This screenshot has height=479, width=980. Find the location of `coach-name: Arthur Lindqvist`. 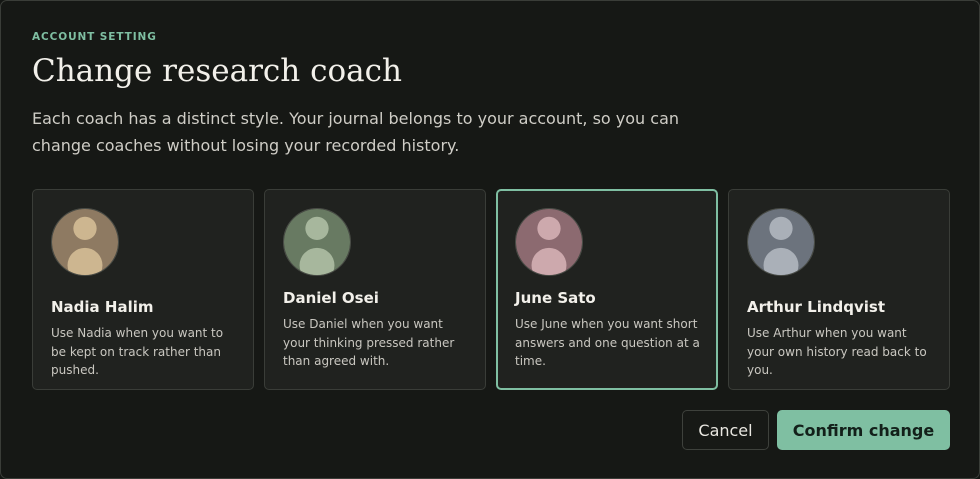

coach-name: Arthur Lindqvist is located at coordinates (816, 307).